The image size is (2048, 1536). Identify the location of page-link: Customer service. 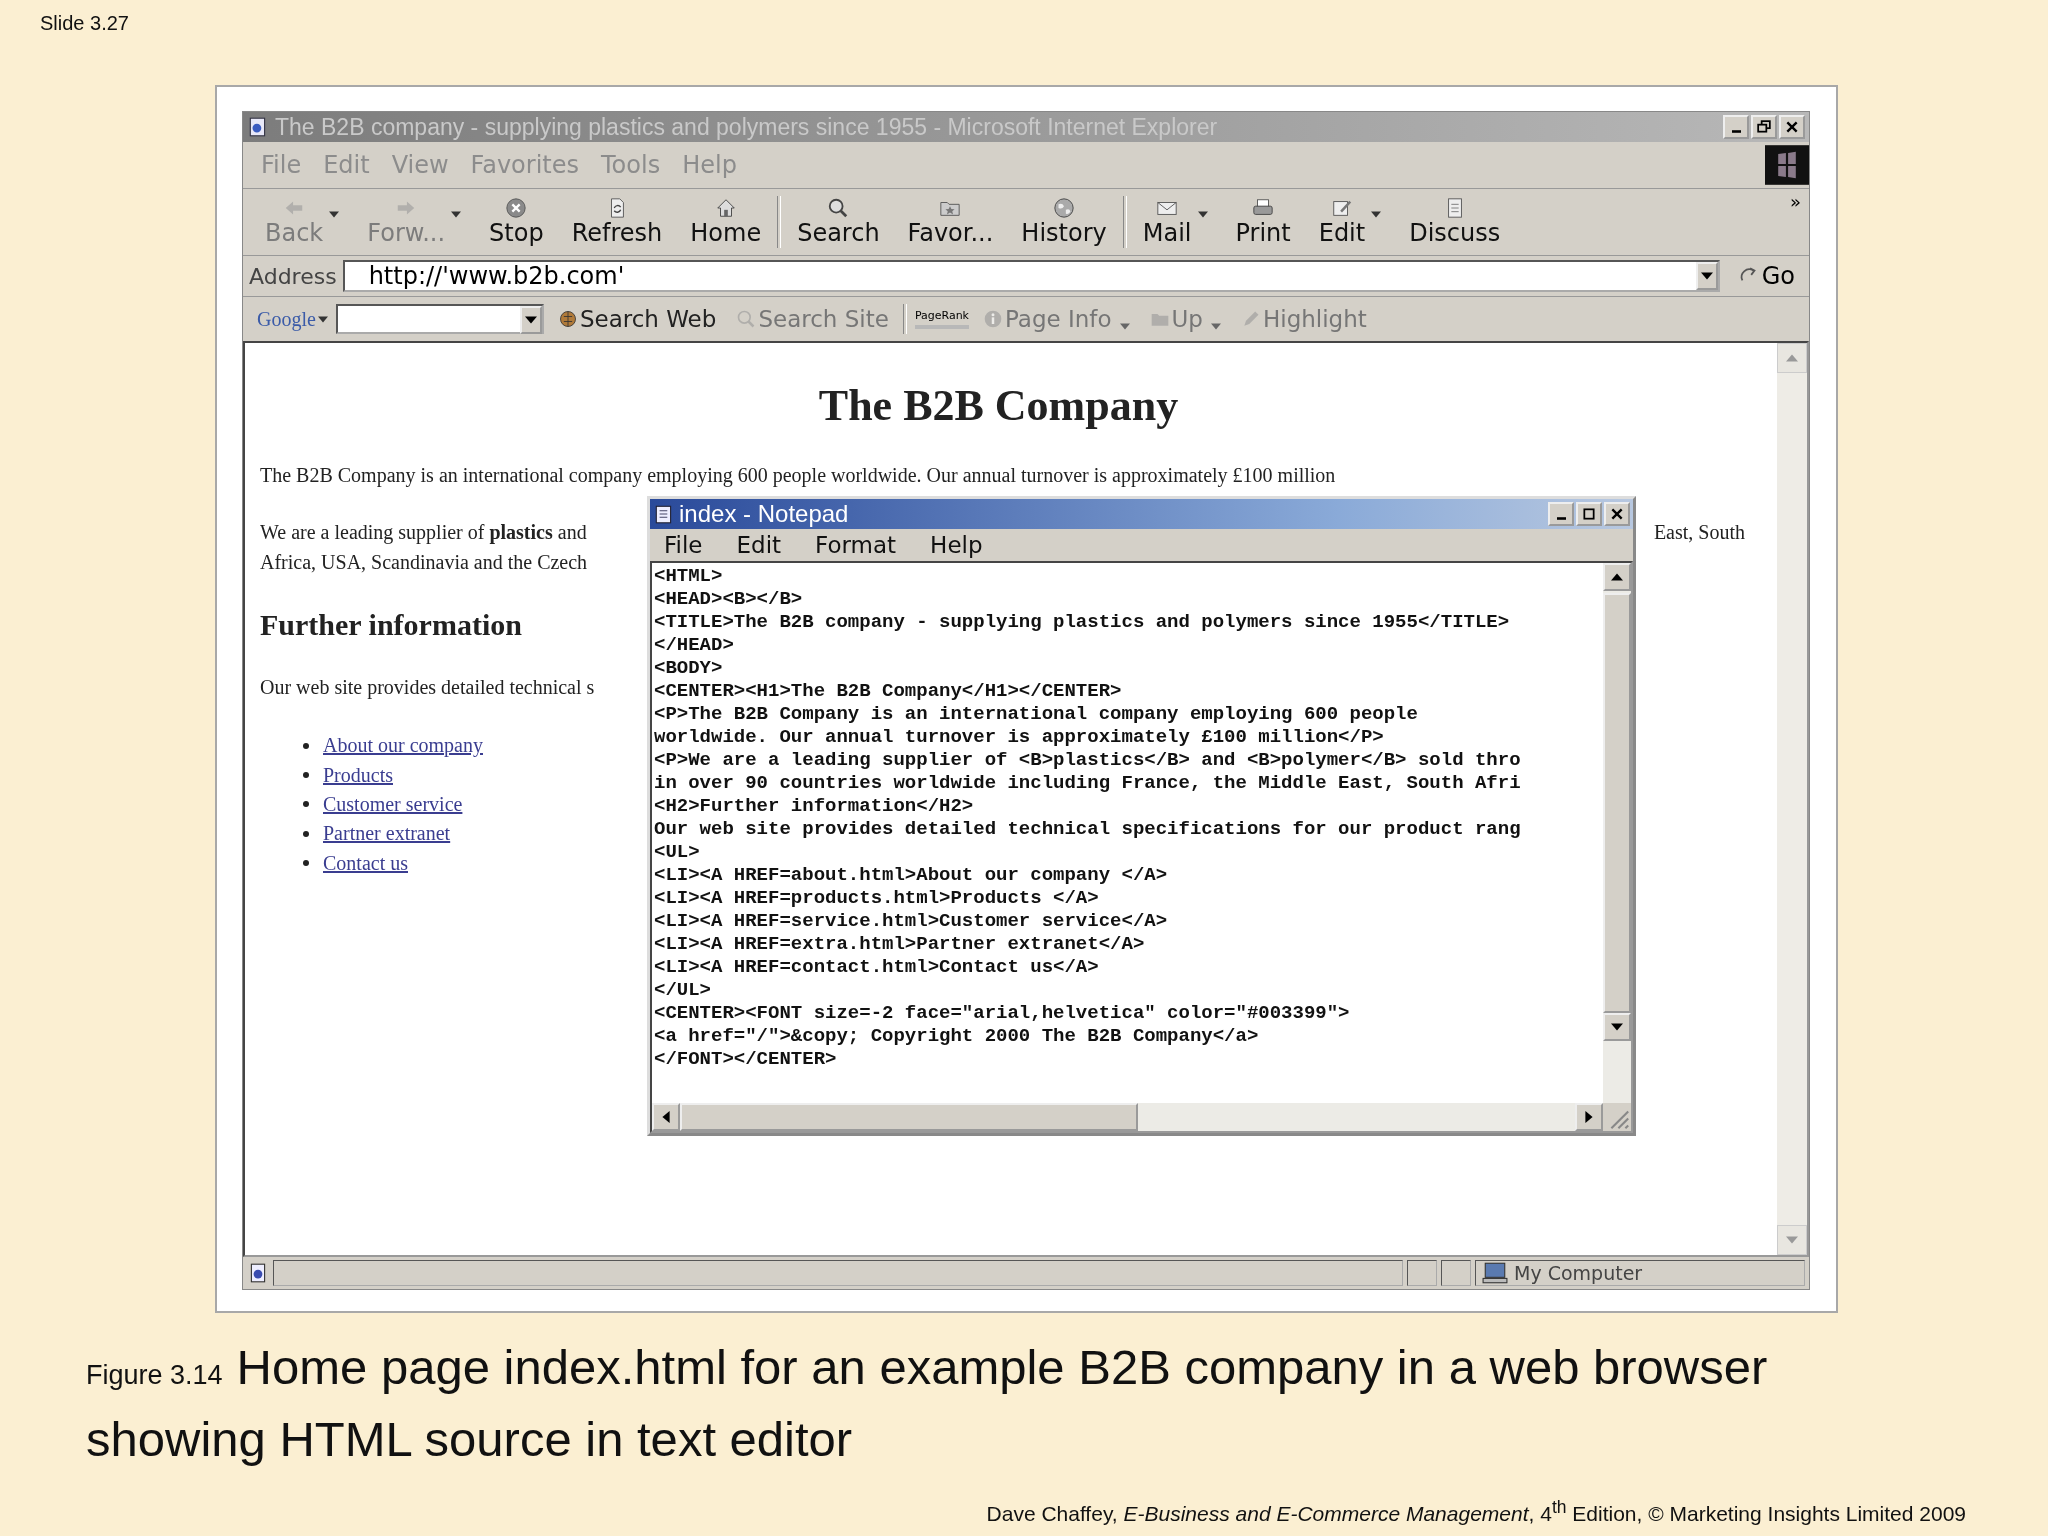
(393, 804).